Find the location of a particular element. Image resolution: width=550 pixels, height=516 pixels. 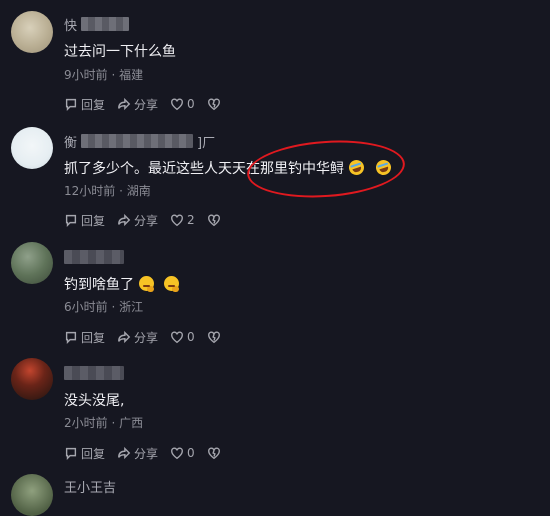

comment-text: 抓了多少个。最近这些人天天在那里钓中华鲟 is located at coordinates (228, 168).